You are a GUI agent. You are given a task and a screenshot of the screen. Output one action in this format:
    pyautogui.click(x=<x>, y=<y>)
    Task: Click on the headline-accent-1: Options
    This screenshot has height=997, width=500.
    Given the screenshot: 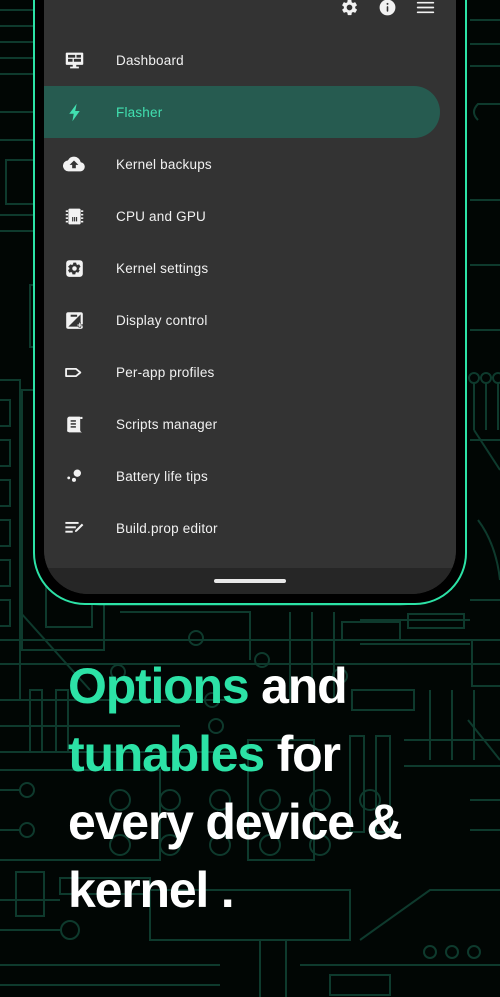 What is the action you would take?
    pyautogui.click(x=159, y=686)
    